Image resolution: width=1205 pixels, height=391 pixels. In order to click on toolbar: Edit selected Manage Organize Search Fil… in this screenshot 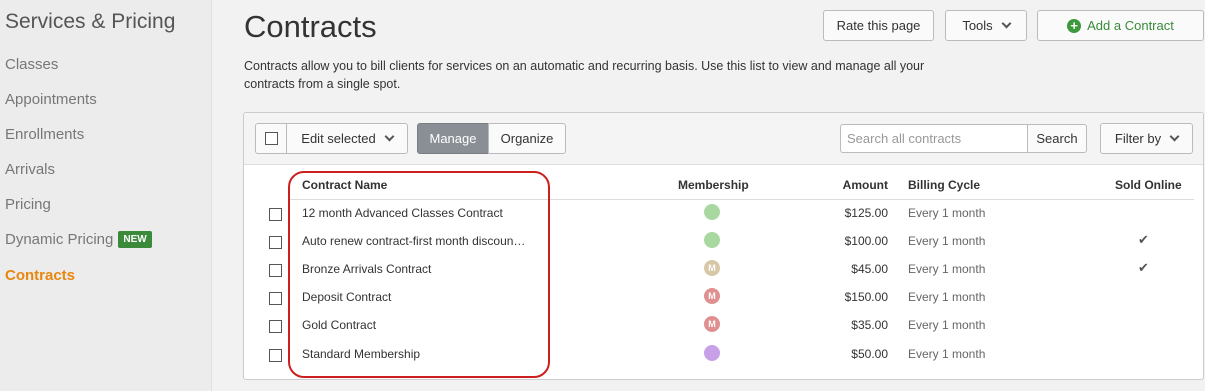, I will do `click(723, 139)`.